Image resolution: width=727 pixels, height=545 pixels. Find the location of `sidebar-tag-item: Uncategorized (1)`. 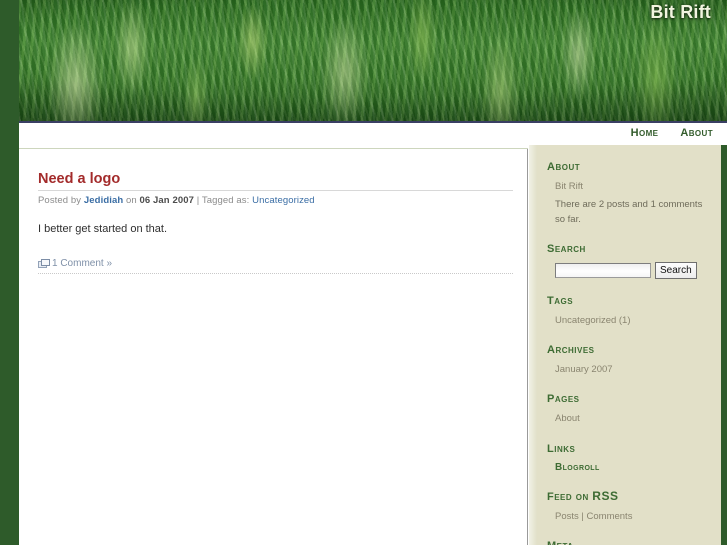

sidebar-tag-item: Uncategorized (1) is located at coordinates (633, 321).